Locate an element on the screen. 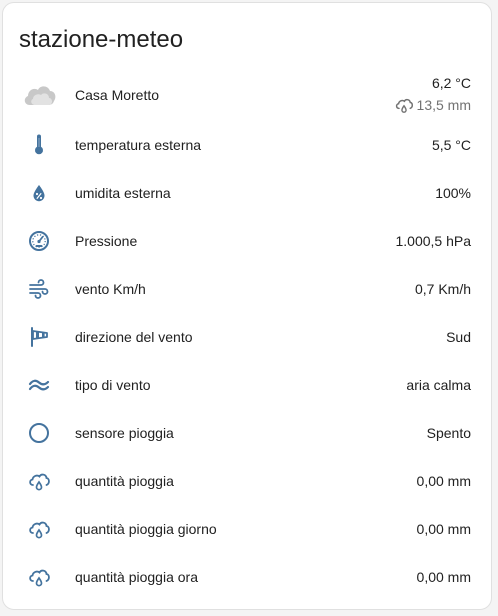 This screenshot has width=498, height=616. wind-icon is located at coordinates (39, 289).